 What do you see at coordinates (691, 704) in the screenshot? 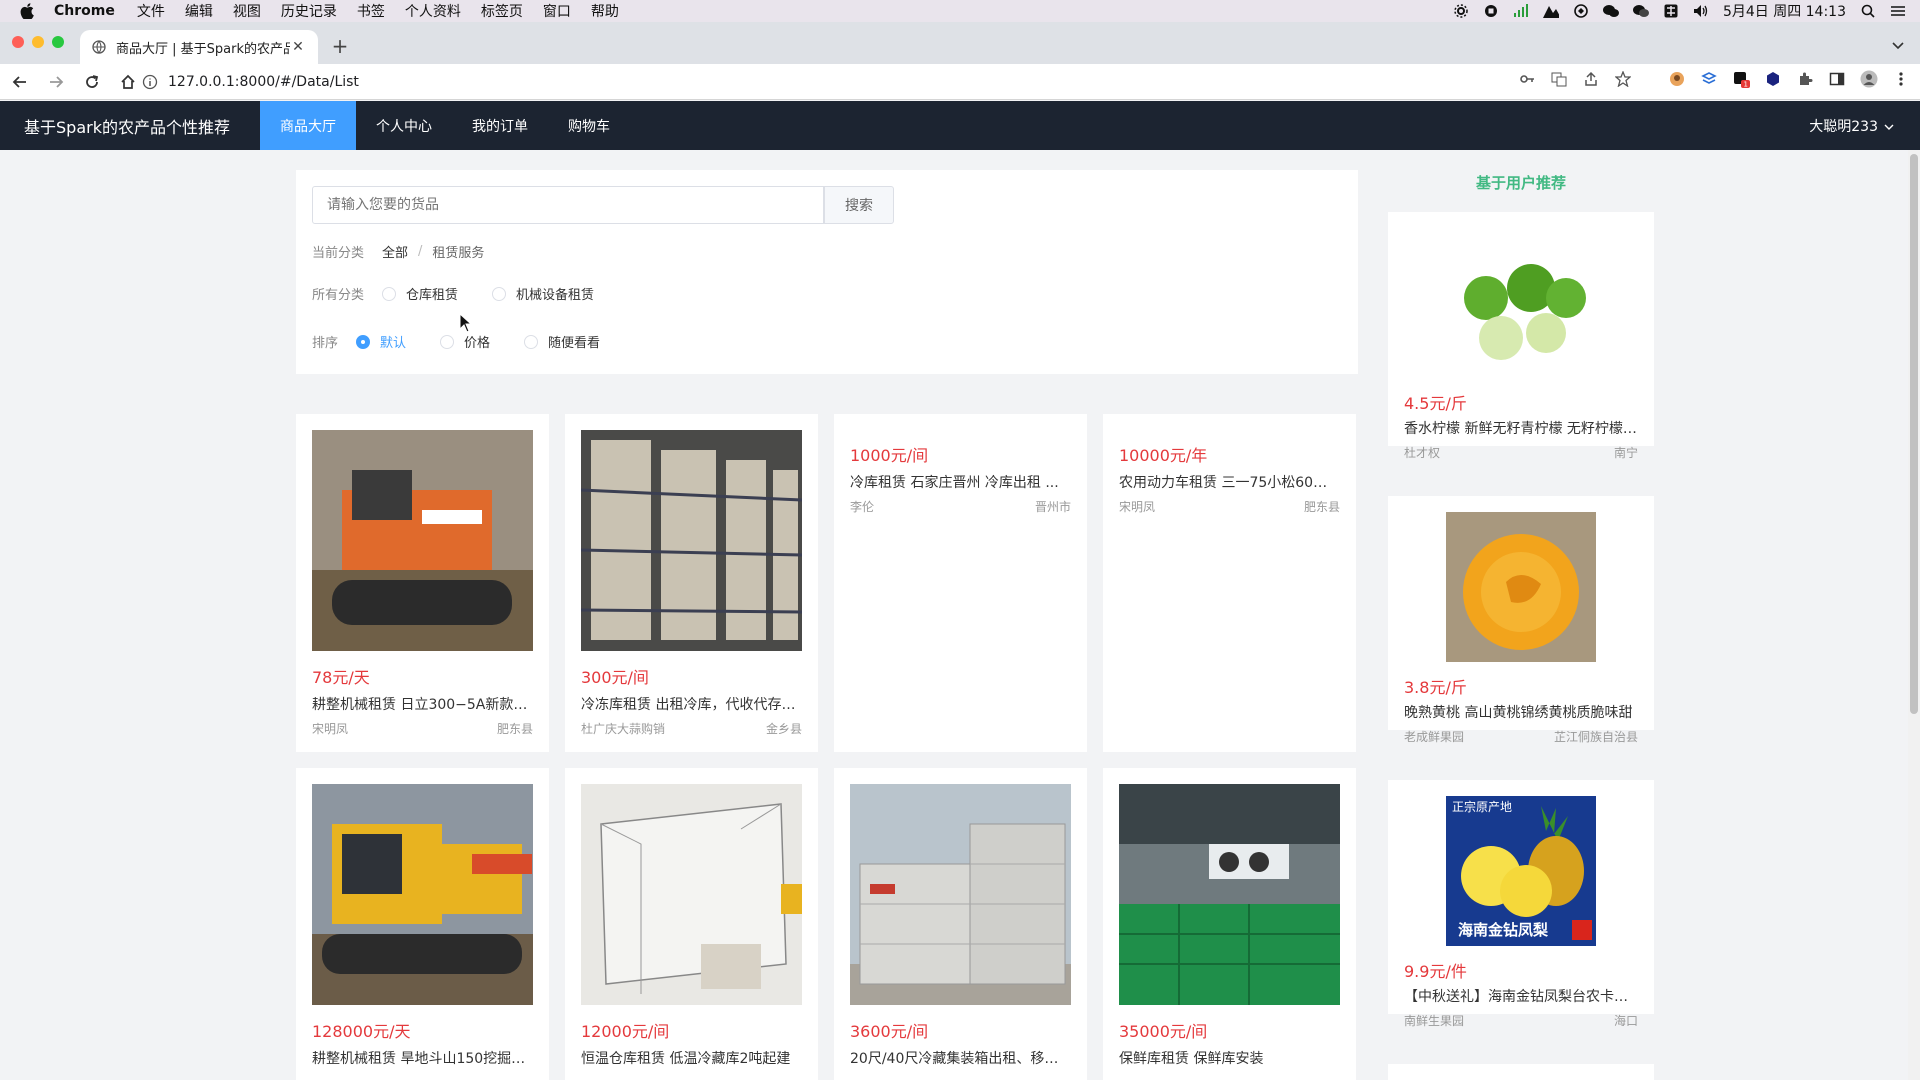
I see `product-name: 冷冻库租赁 出租冷库，代收代存大蒜` at bounding box center [691, 704].